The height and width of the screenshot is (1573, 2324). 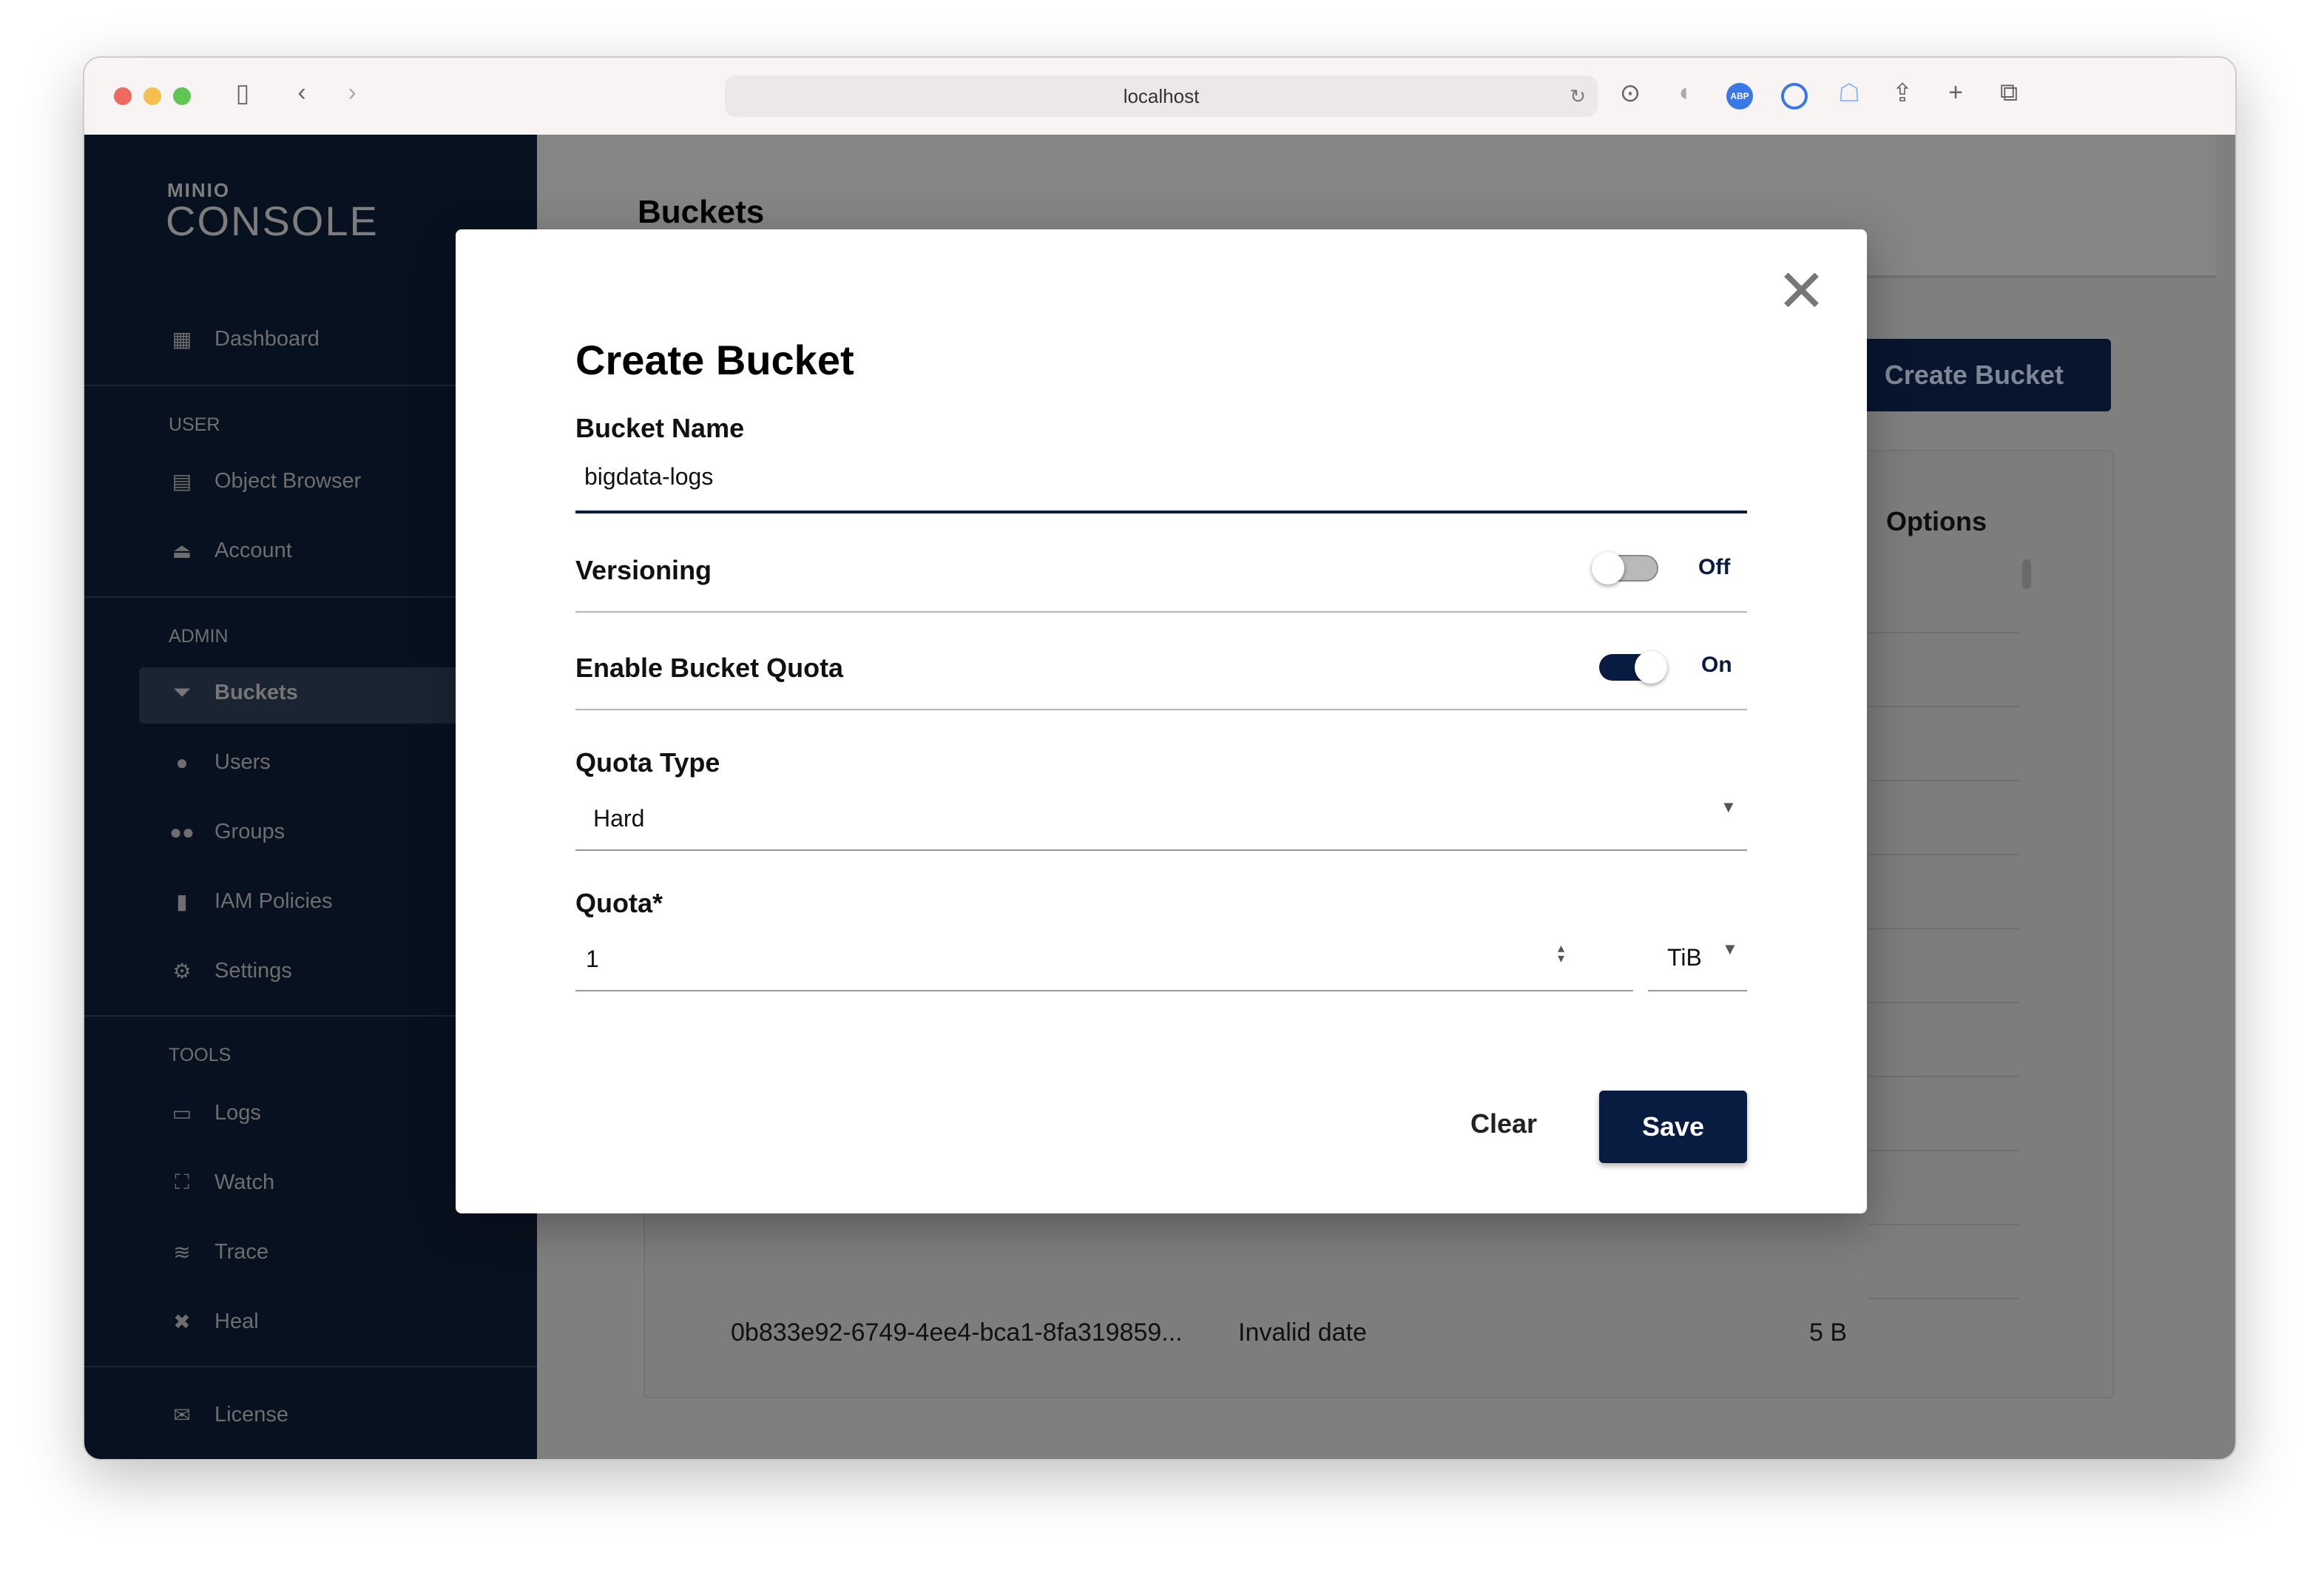 I want to click on bucket-name-value: bigdata-logs, so click(x=649, y=477).